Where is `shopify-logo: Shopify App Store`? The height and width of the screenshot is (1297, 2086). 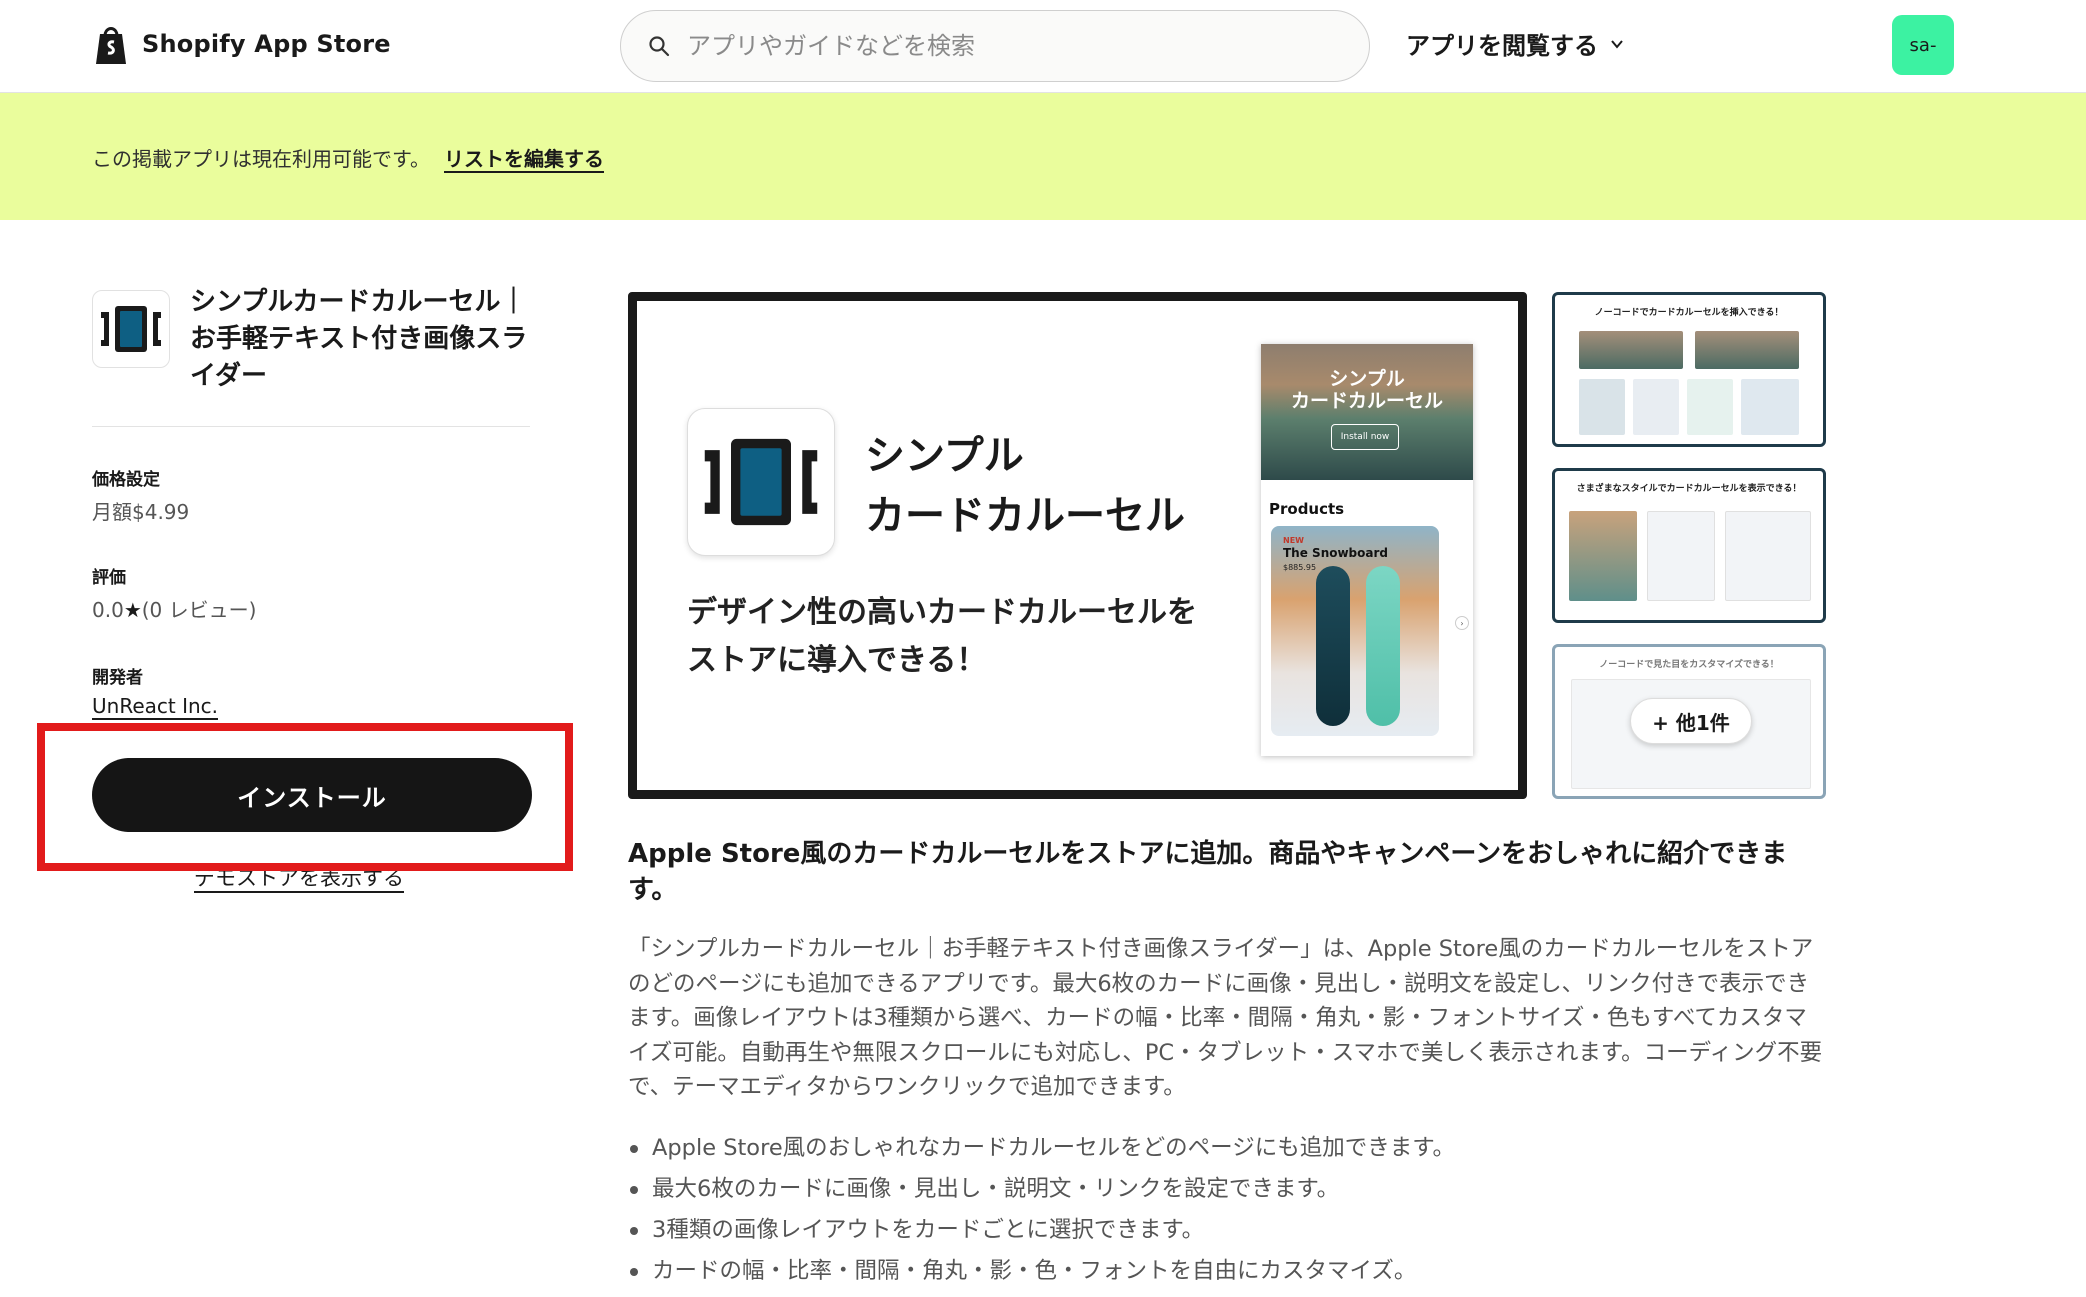
shopify-logo: Shopify App Store is located at coordinates (241, 44).